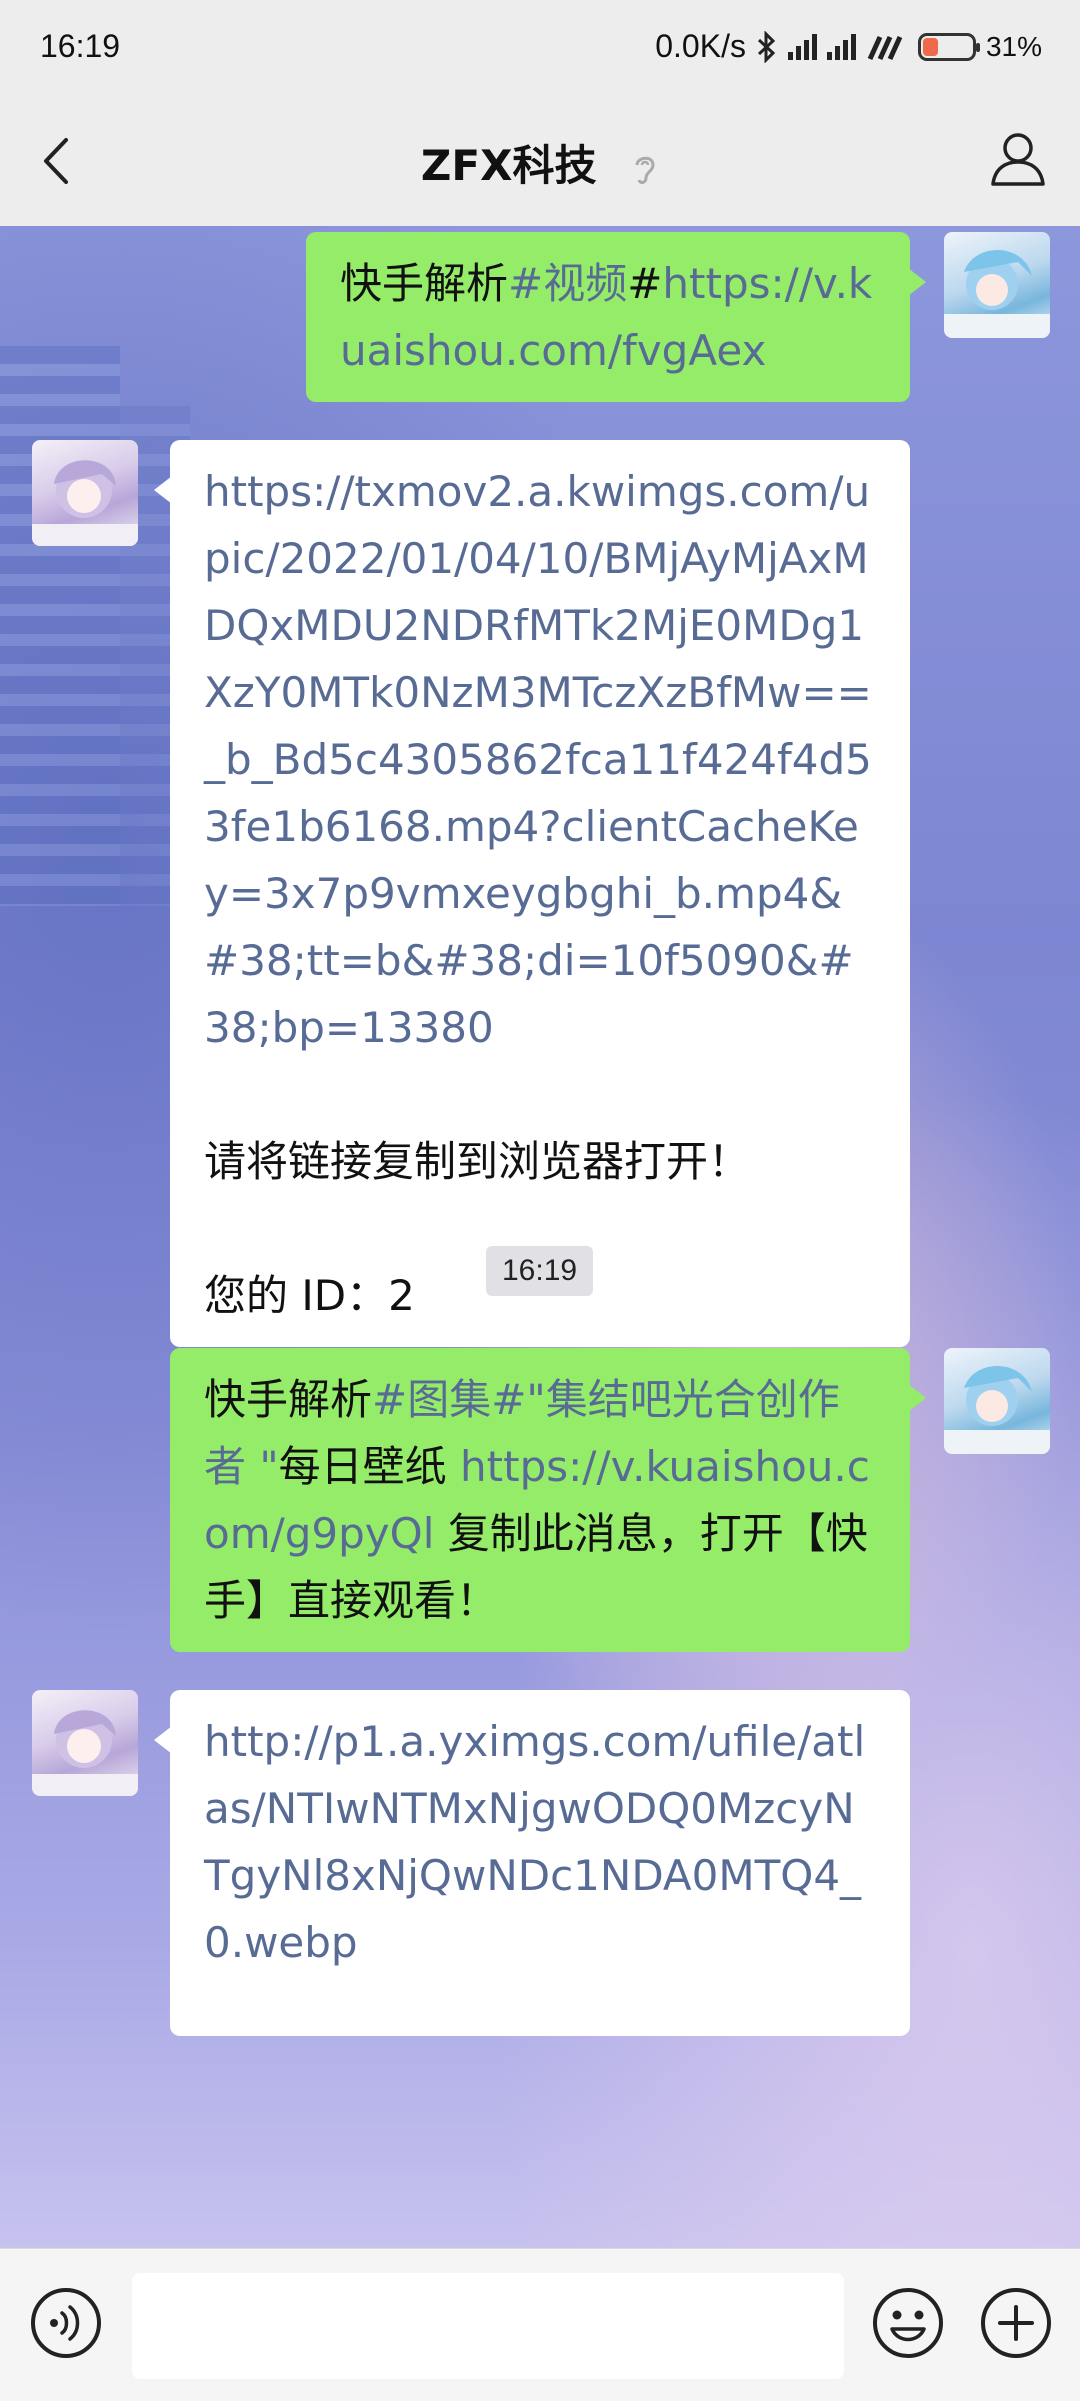 The image size is (1080, 2401). Describe the element at coordinates (700, 46) in the screenshot. I see `network-speed: 0.0K/s` at that location.